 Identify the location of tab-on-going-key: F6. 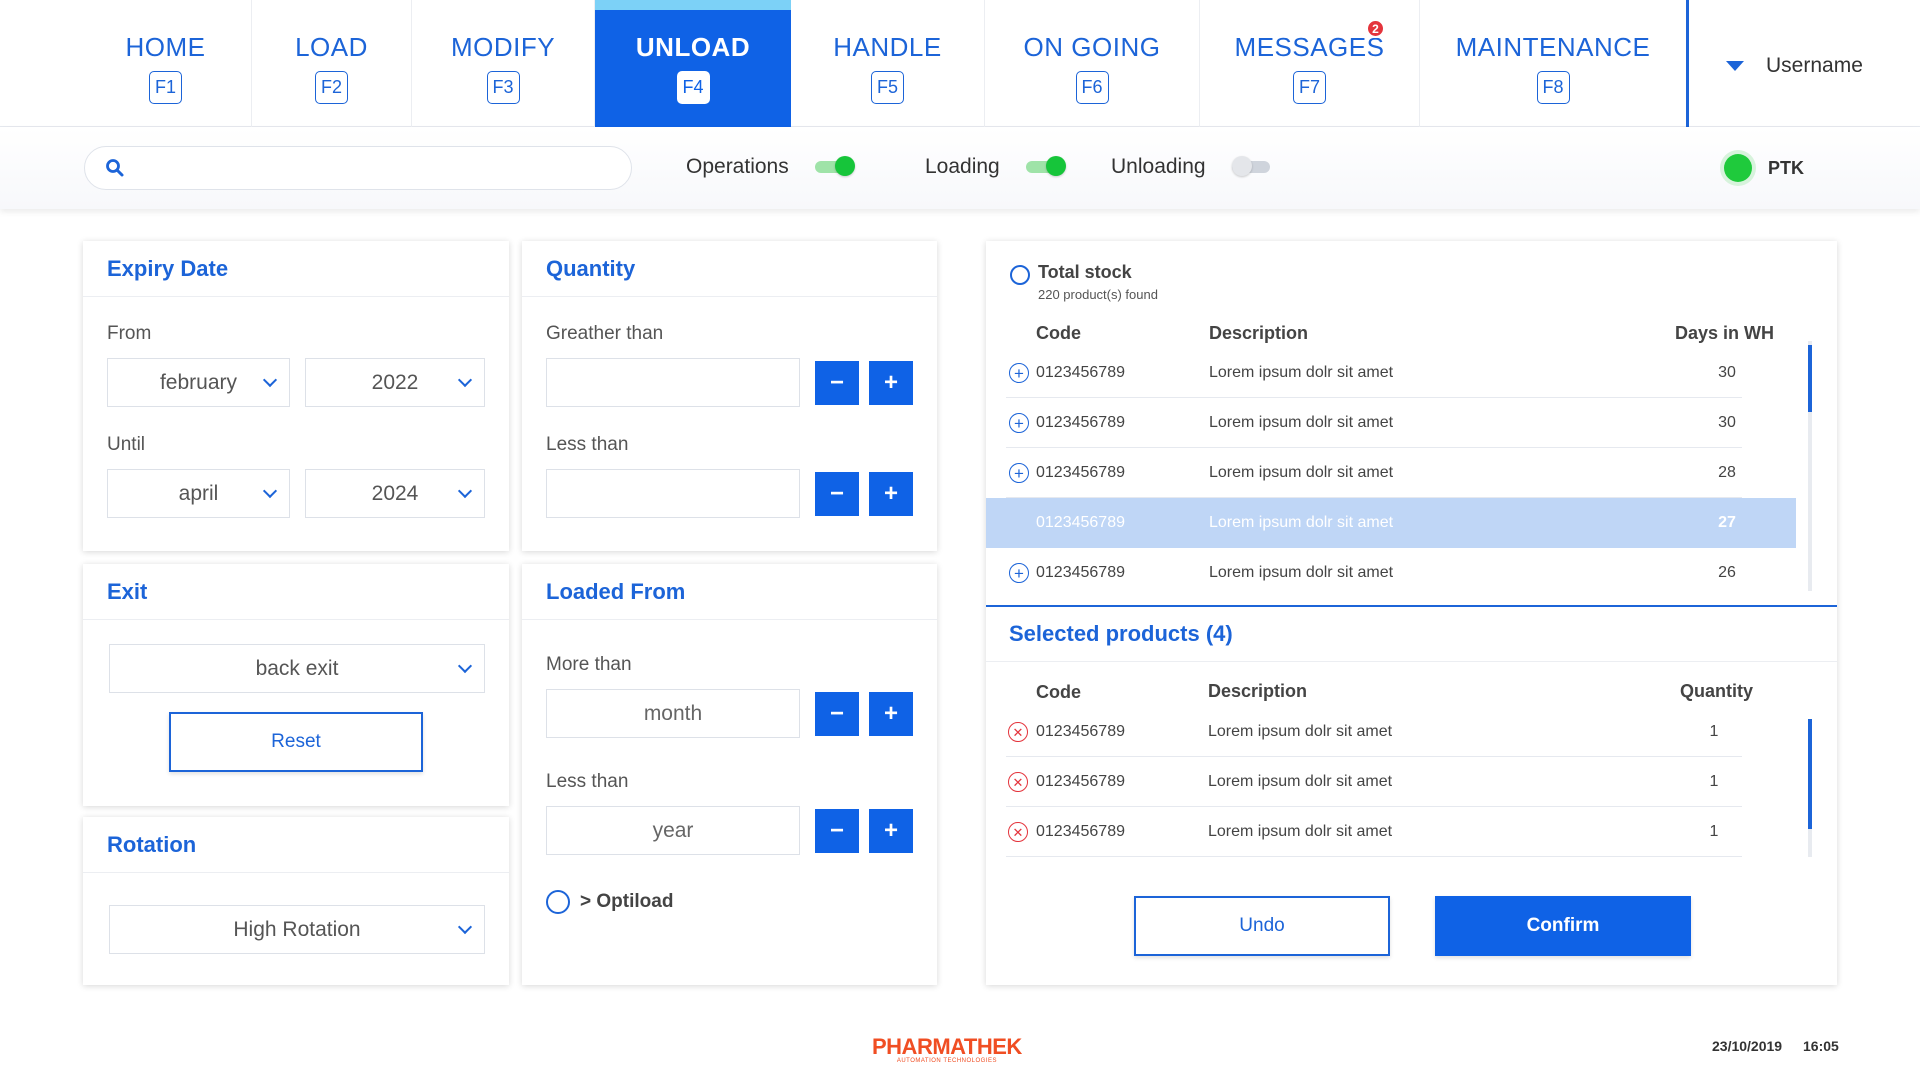
(1092, 87).